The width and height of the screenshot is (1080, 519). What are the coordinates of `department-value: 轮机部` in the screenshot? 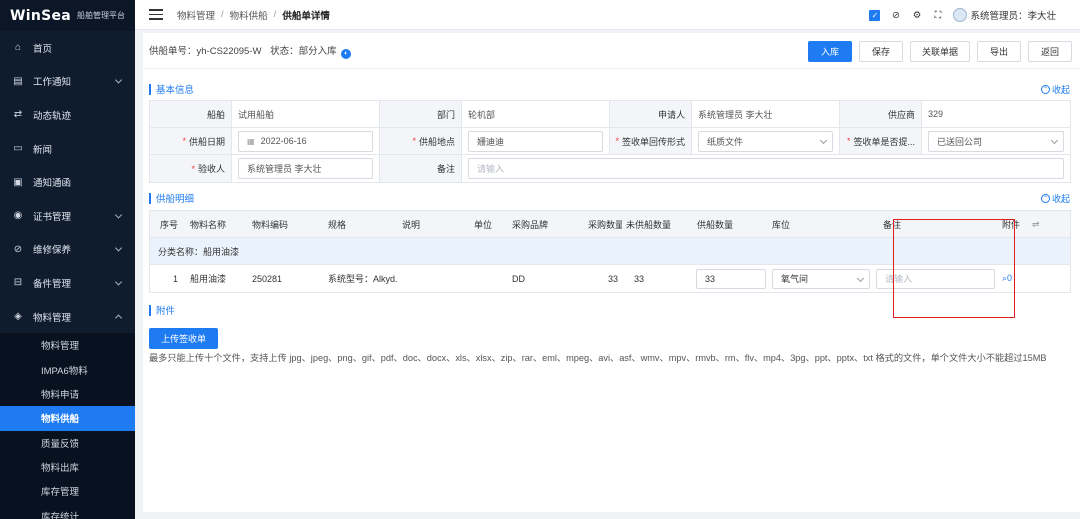 It's located at (536, 114).